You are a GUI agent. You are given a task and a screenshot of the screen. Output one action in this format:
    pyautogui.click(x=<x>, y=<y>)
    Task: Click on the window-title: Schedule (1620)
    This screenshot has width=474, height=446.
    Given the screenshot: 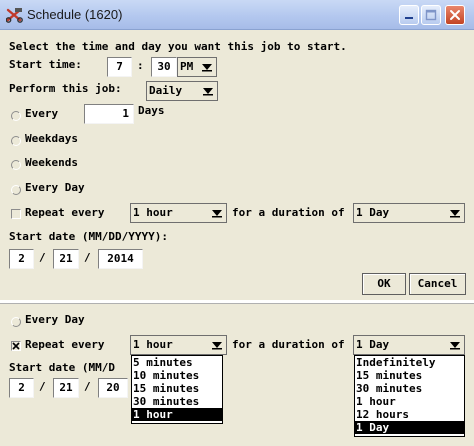 What is the action you would take?
    pyautogui.click(x=75, y=14)
    